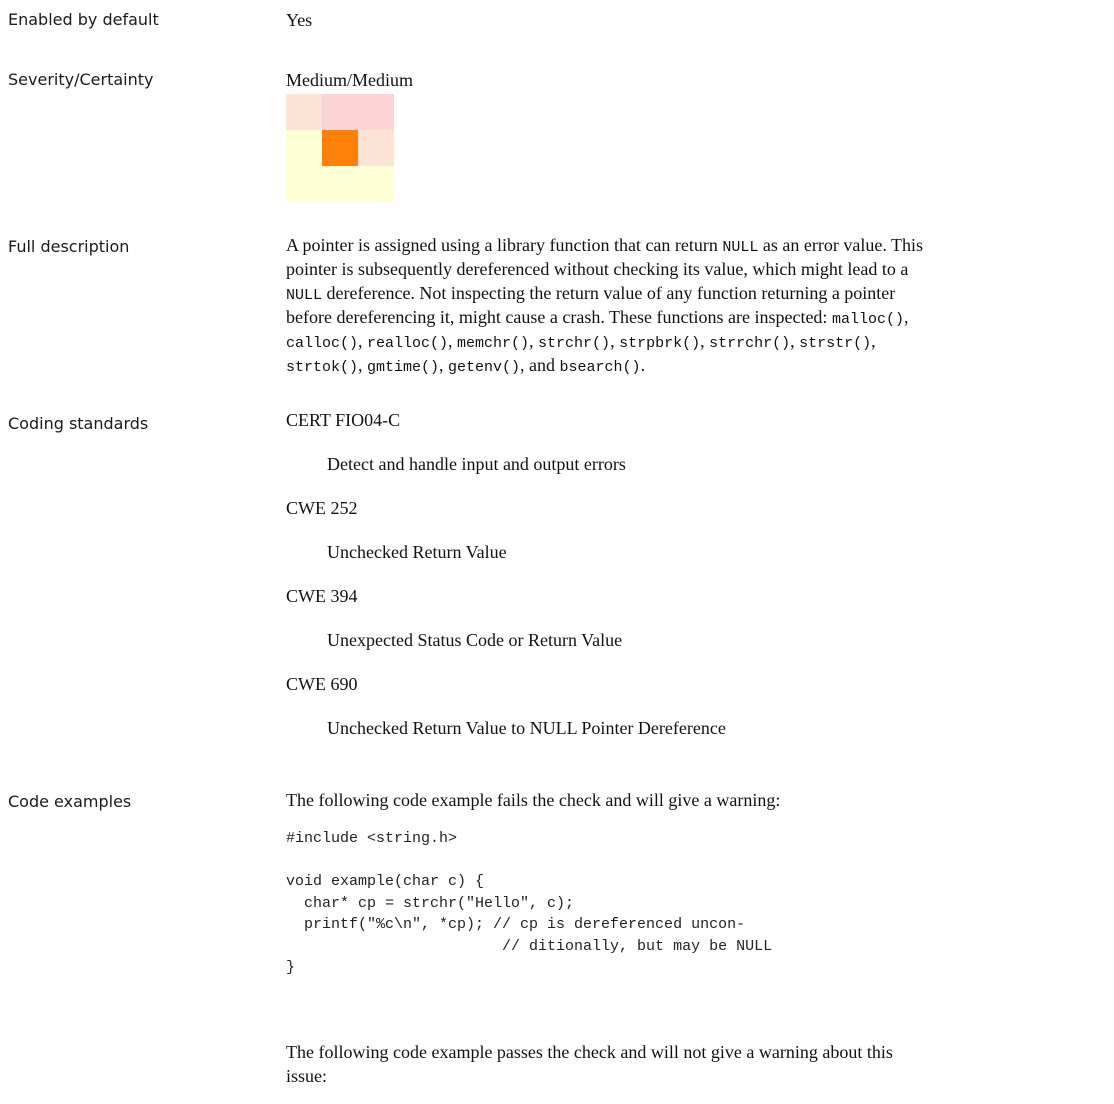  I want to click on function-name: strchr(), so click(574, 343).